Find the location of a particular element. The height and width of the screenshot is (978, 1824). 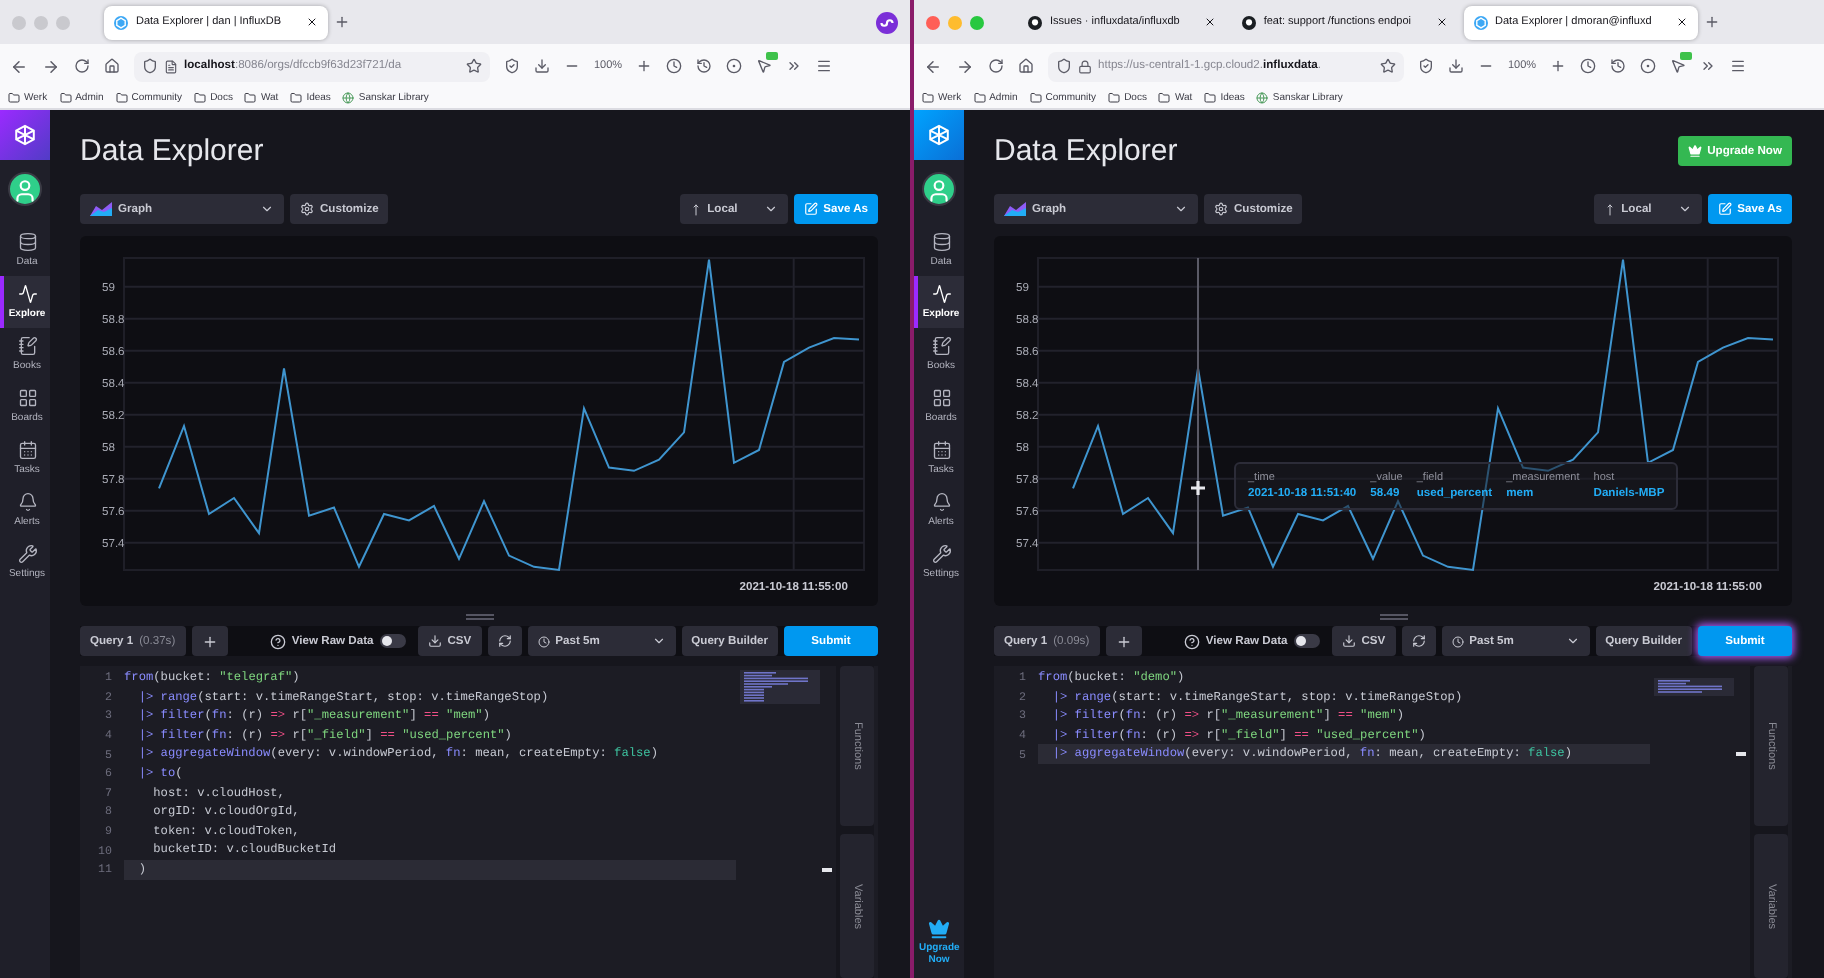

shield-icon is located at coordinates (1064, 66).